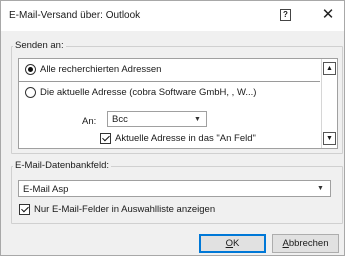  I want to click on ok-button: OK, so click(232, 243).